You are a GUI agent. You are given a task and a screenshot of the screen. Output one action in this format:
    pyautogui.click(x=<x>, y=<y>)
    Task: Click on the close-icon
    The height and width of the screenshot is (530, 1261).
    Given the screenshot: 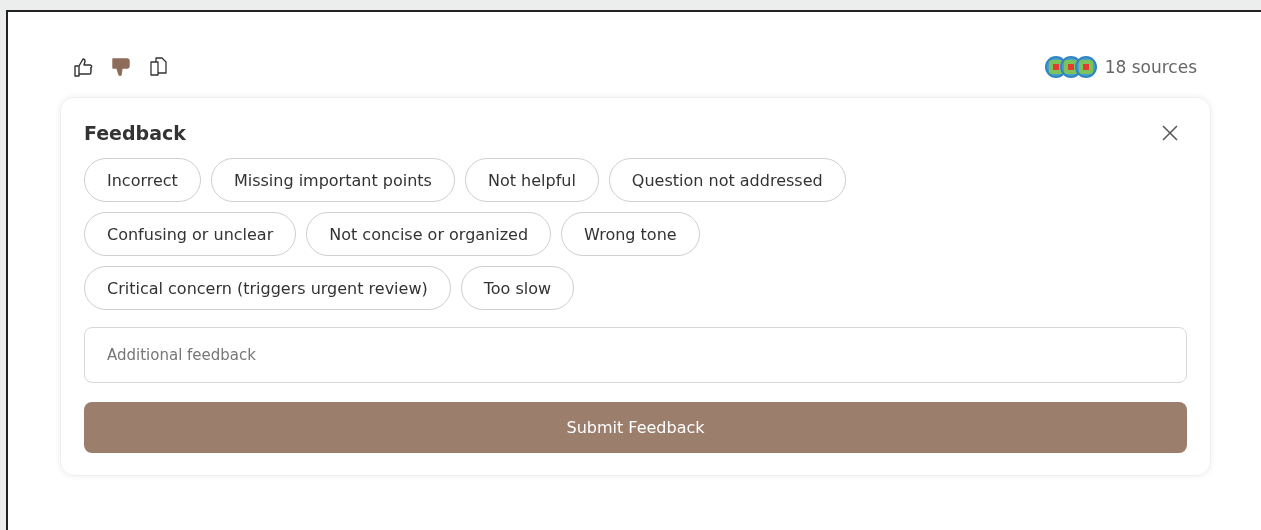 What is the action you would take?
    pyautogui.click(x=1170, y=133)
    